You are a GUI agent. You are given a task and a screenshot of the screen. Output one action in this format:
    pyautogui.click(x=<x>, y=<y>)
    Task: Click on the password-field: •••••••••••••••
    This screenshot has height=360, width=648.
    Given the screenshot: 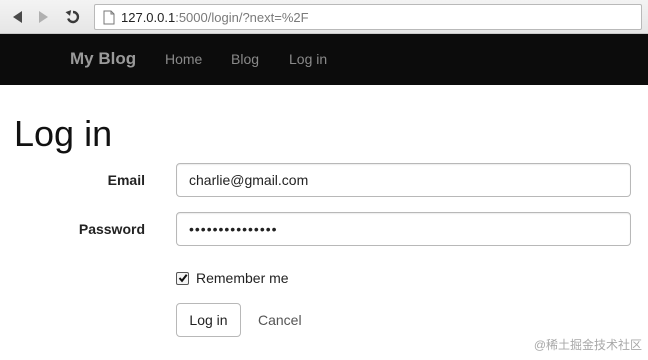 What is the action you would take?
    pyautogui.click(x=403, y=229)
    